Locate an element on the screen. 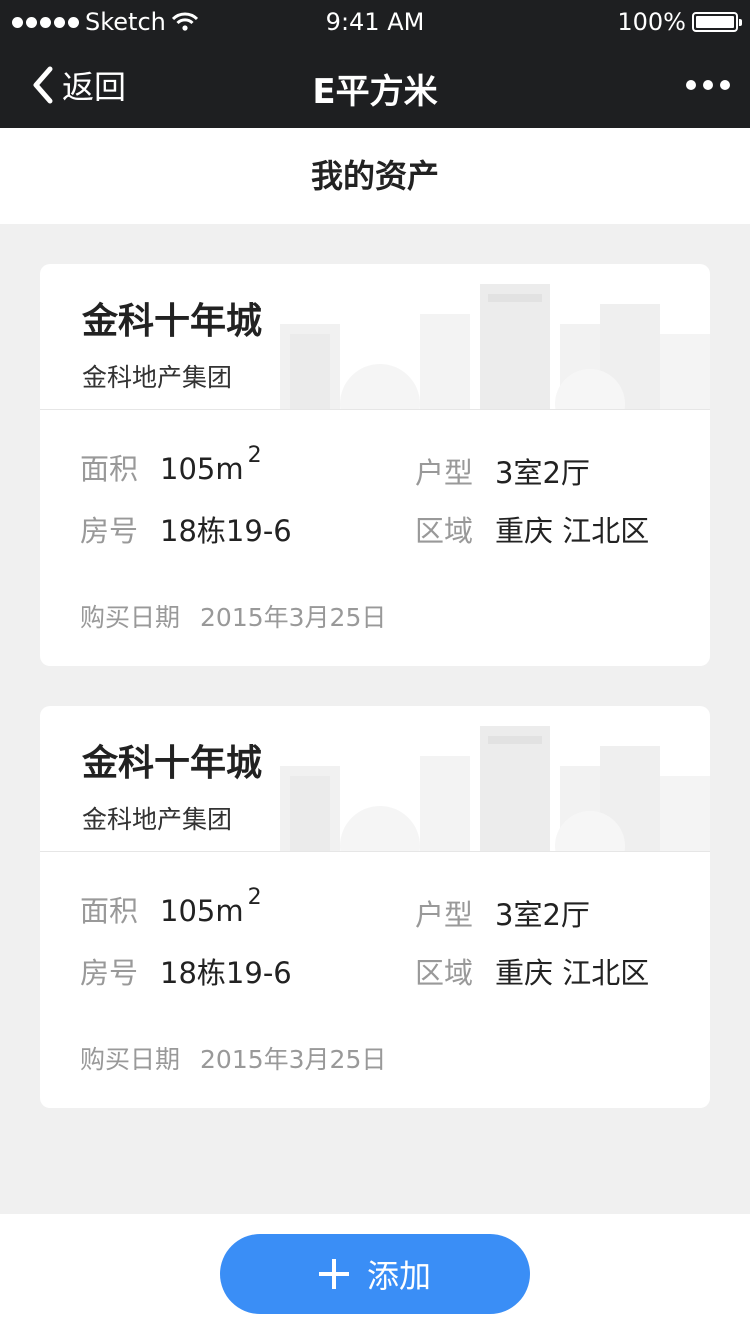 The height and width of the screenshot is (1334, 750). more-options-icon is located at coordinates (708, 85).